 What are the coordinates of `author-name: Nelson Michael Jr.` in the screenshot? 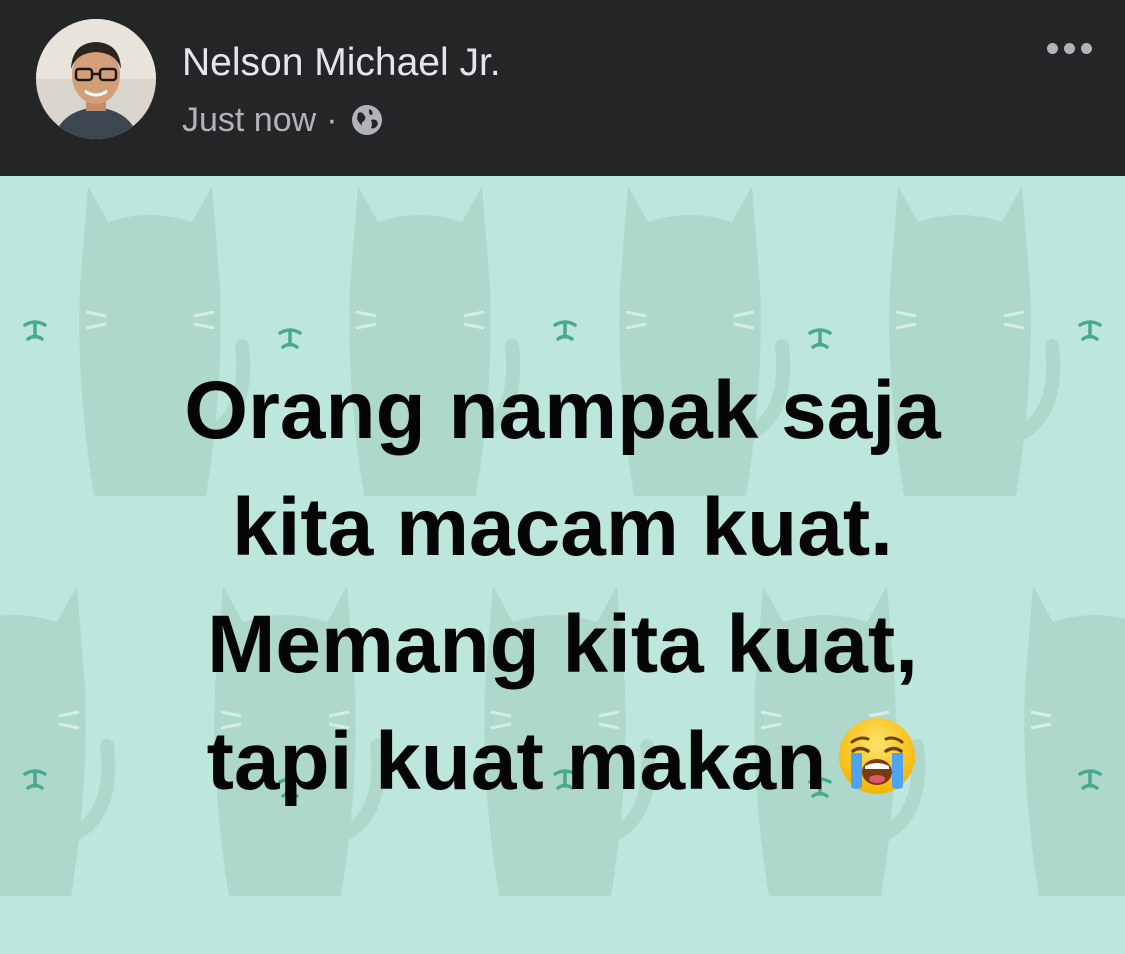 It's located at (341, 63).